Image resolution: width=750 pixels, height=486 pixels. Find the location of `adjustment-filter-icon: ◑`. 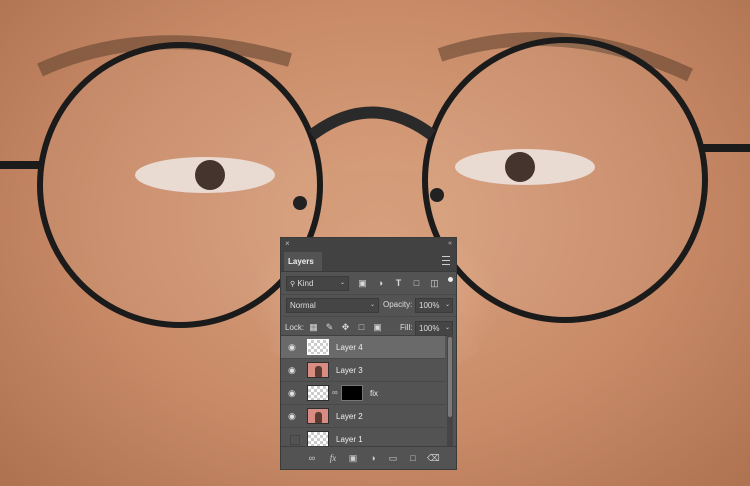

adjustment-filter-icon: ◑ is located at coordinates (380, 283).